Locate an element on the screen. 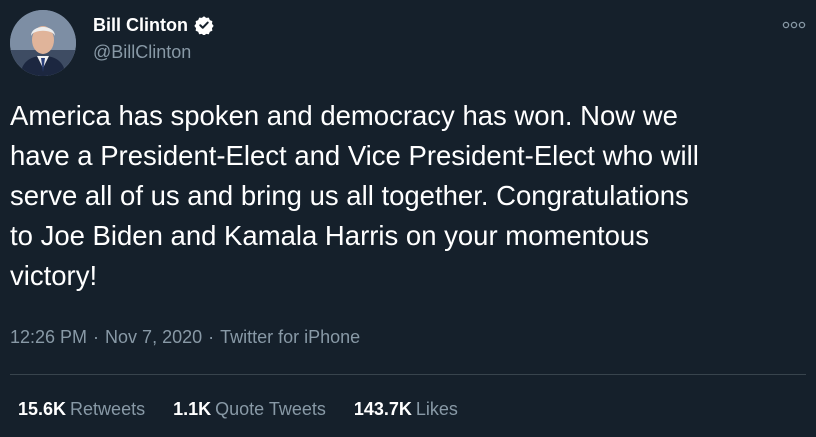 This screenshot has height=437, width=816. author-handle: @BillClinton is located at coordinates (153, 52).